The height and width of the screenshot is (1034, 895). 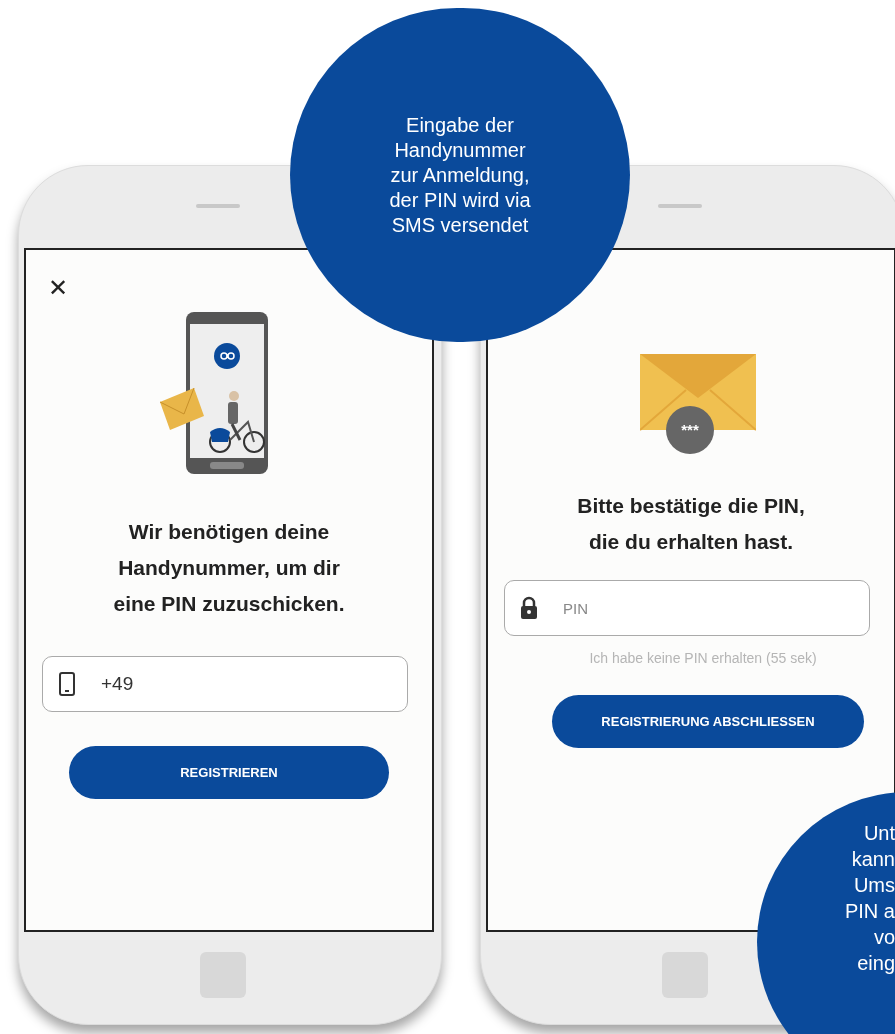 What do you see at coordinates (703, 658) in the screenshot?
I see `resend-hint: Ich habe keine PIN erhalten (55 sek)` at bounding box center [703, 658].